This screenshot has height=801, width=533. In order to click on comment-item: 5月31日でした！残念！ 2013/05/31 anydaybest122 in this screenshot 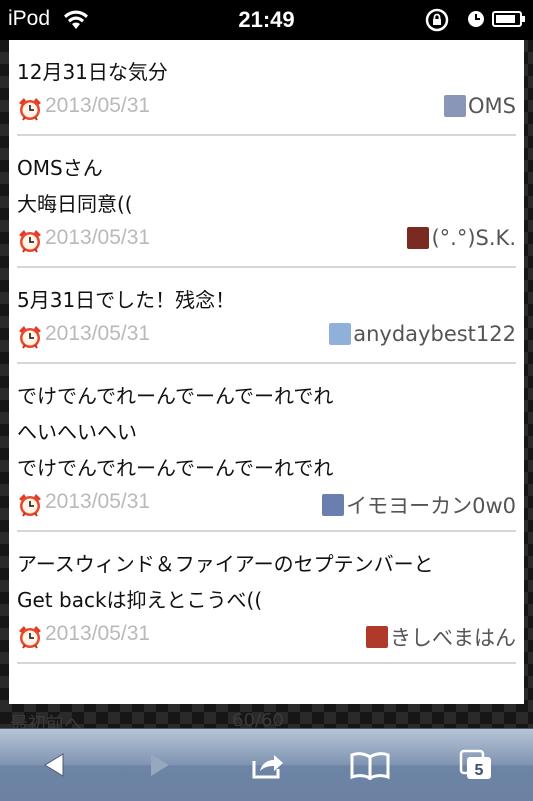, I will do `click(266, 316)`.